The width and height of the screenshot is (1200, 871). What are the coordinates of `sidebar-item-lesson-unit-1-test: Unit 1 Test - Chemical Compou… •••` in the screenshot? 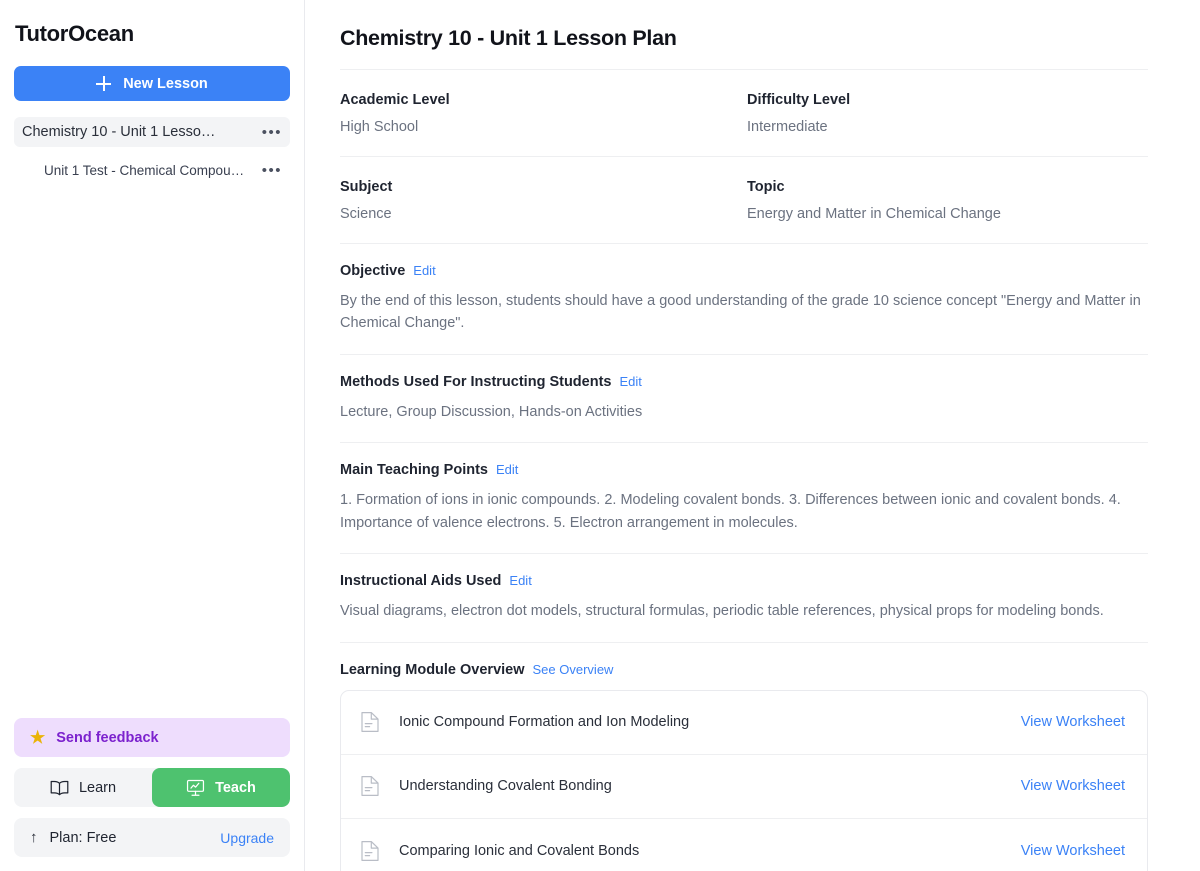 It's located at (152, 170).